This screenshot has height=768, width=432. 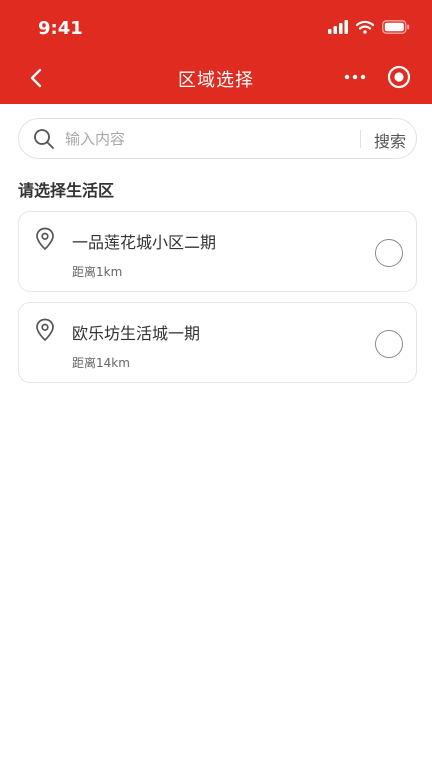 What do you see at coordinates (365, 27) in the screenshot?
I see `wifi-icon` at bounding box center [365, 27].